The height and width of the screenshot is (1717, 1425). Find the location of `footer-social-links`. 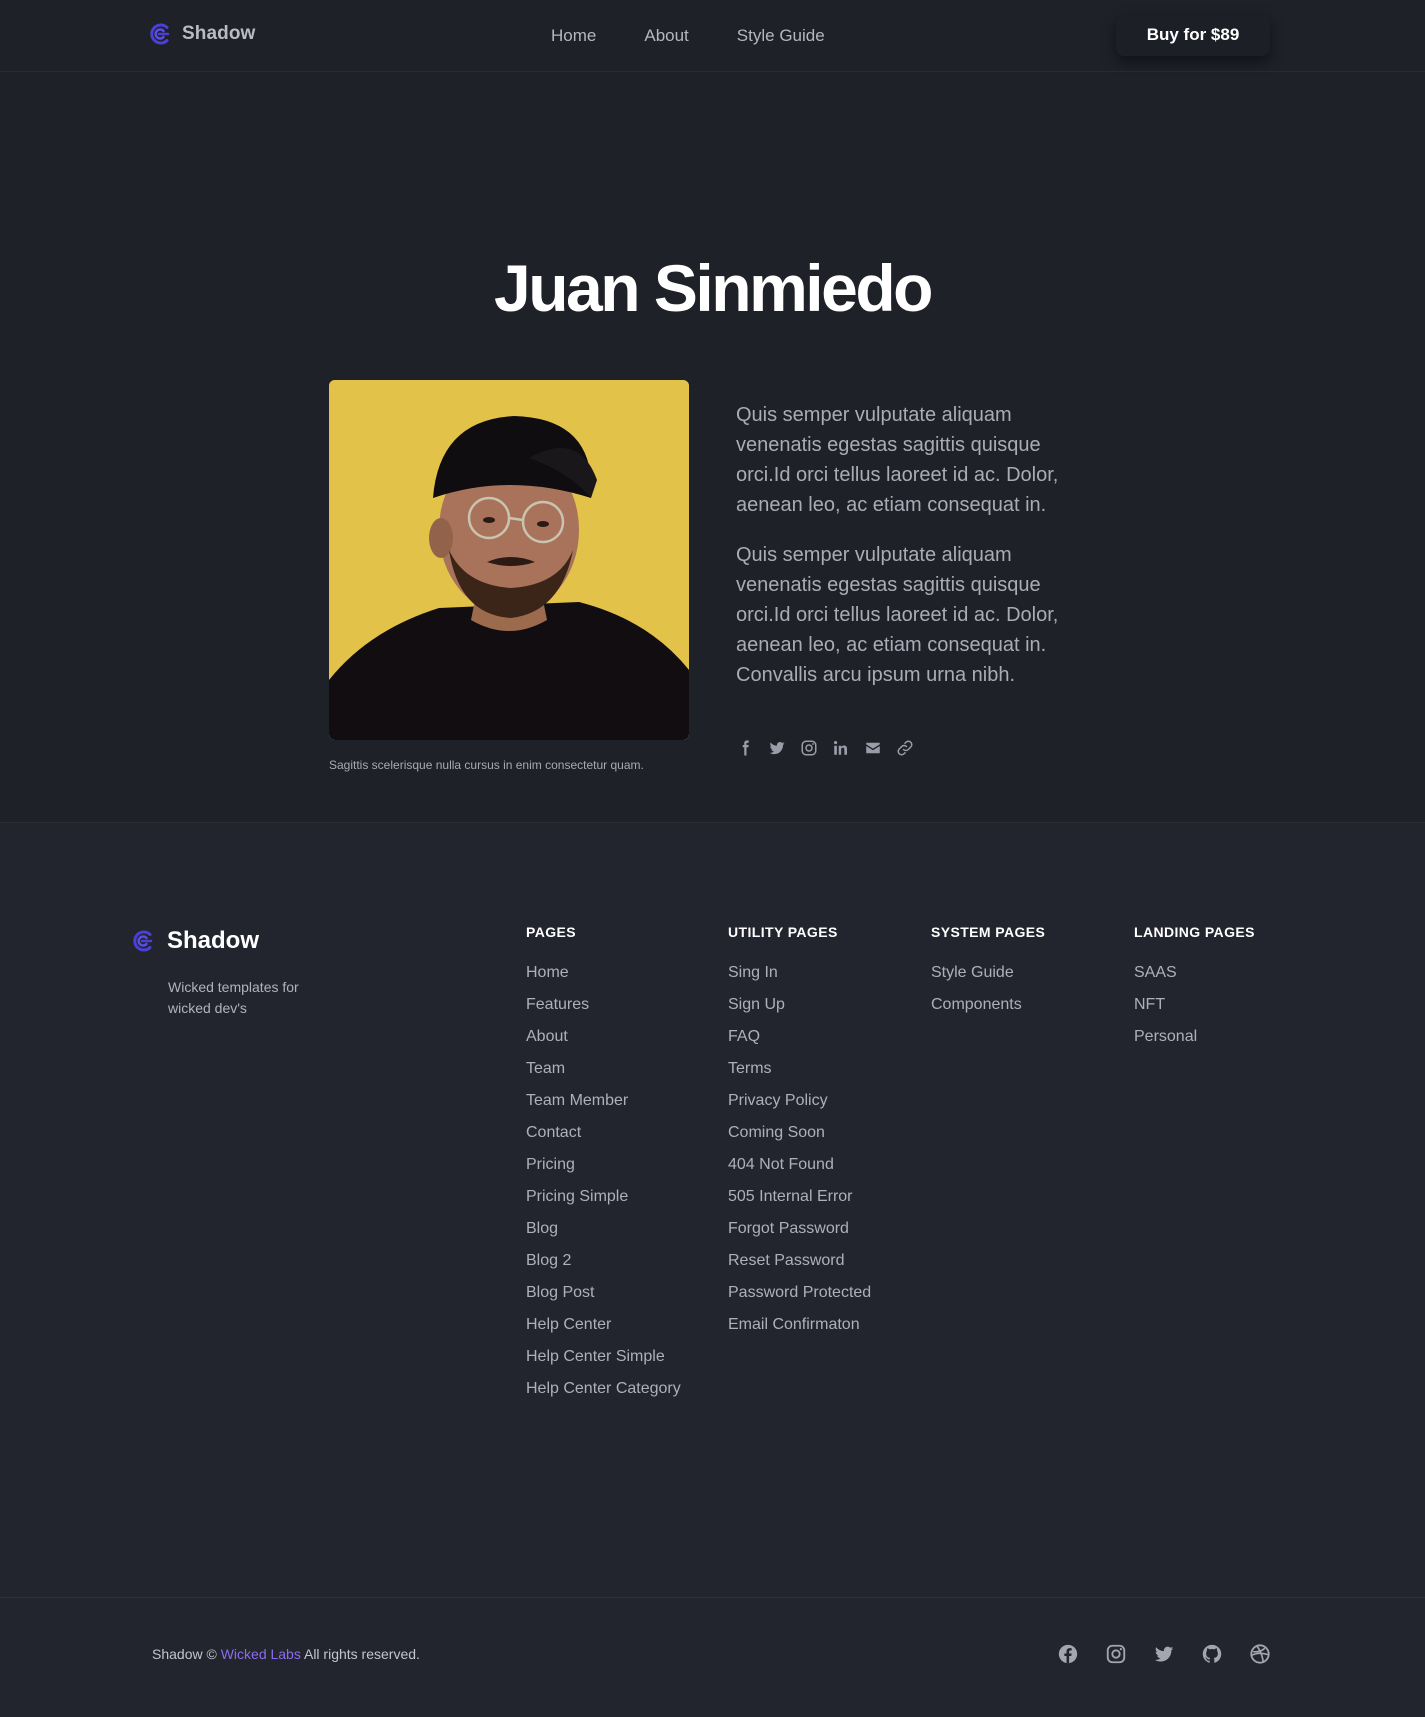

footer-social-links is located at coordinates (1164, 1654).